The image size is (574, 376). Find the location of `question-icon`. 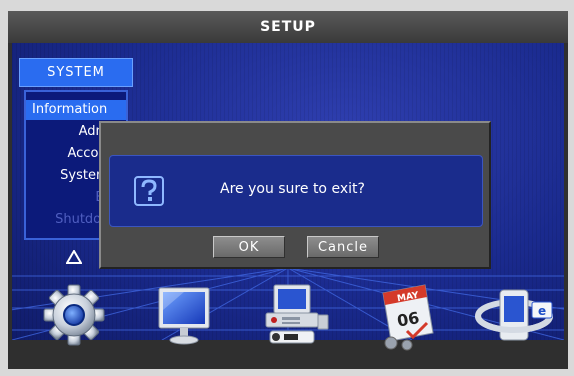

question-icon is located at coordinates (149, 191).